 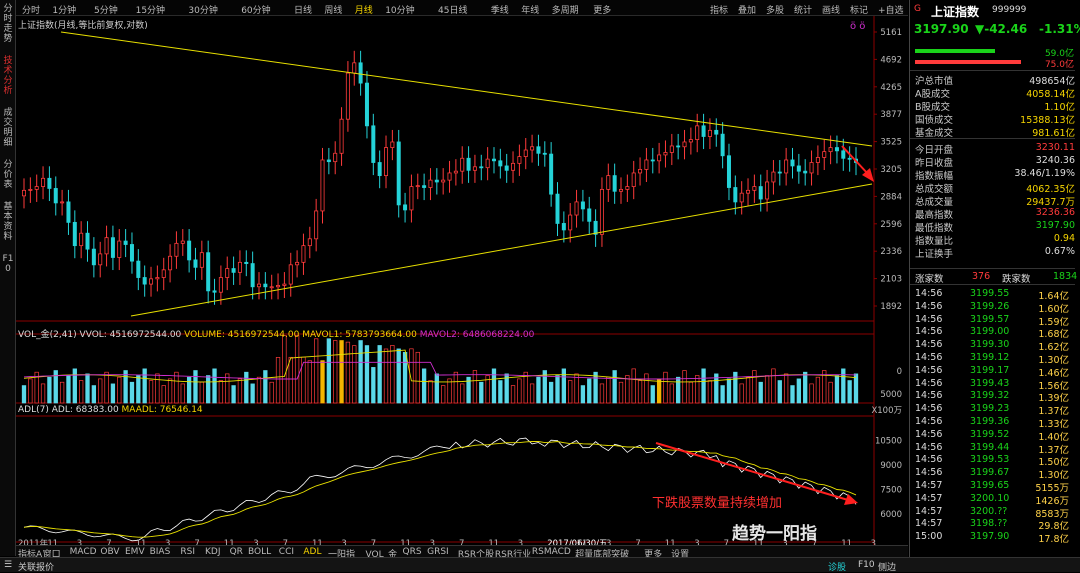 What do you see at coordinates (955, 51) in the screenshot?
I see `volume-ratio-bar` at bounding box center [955, 51].